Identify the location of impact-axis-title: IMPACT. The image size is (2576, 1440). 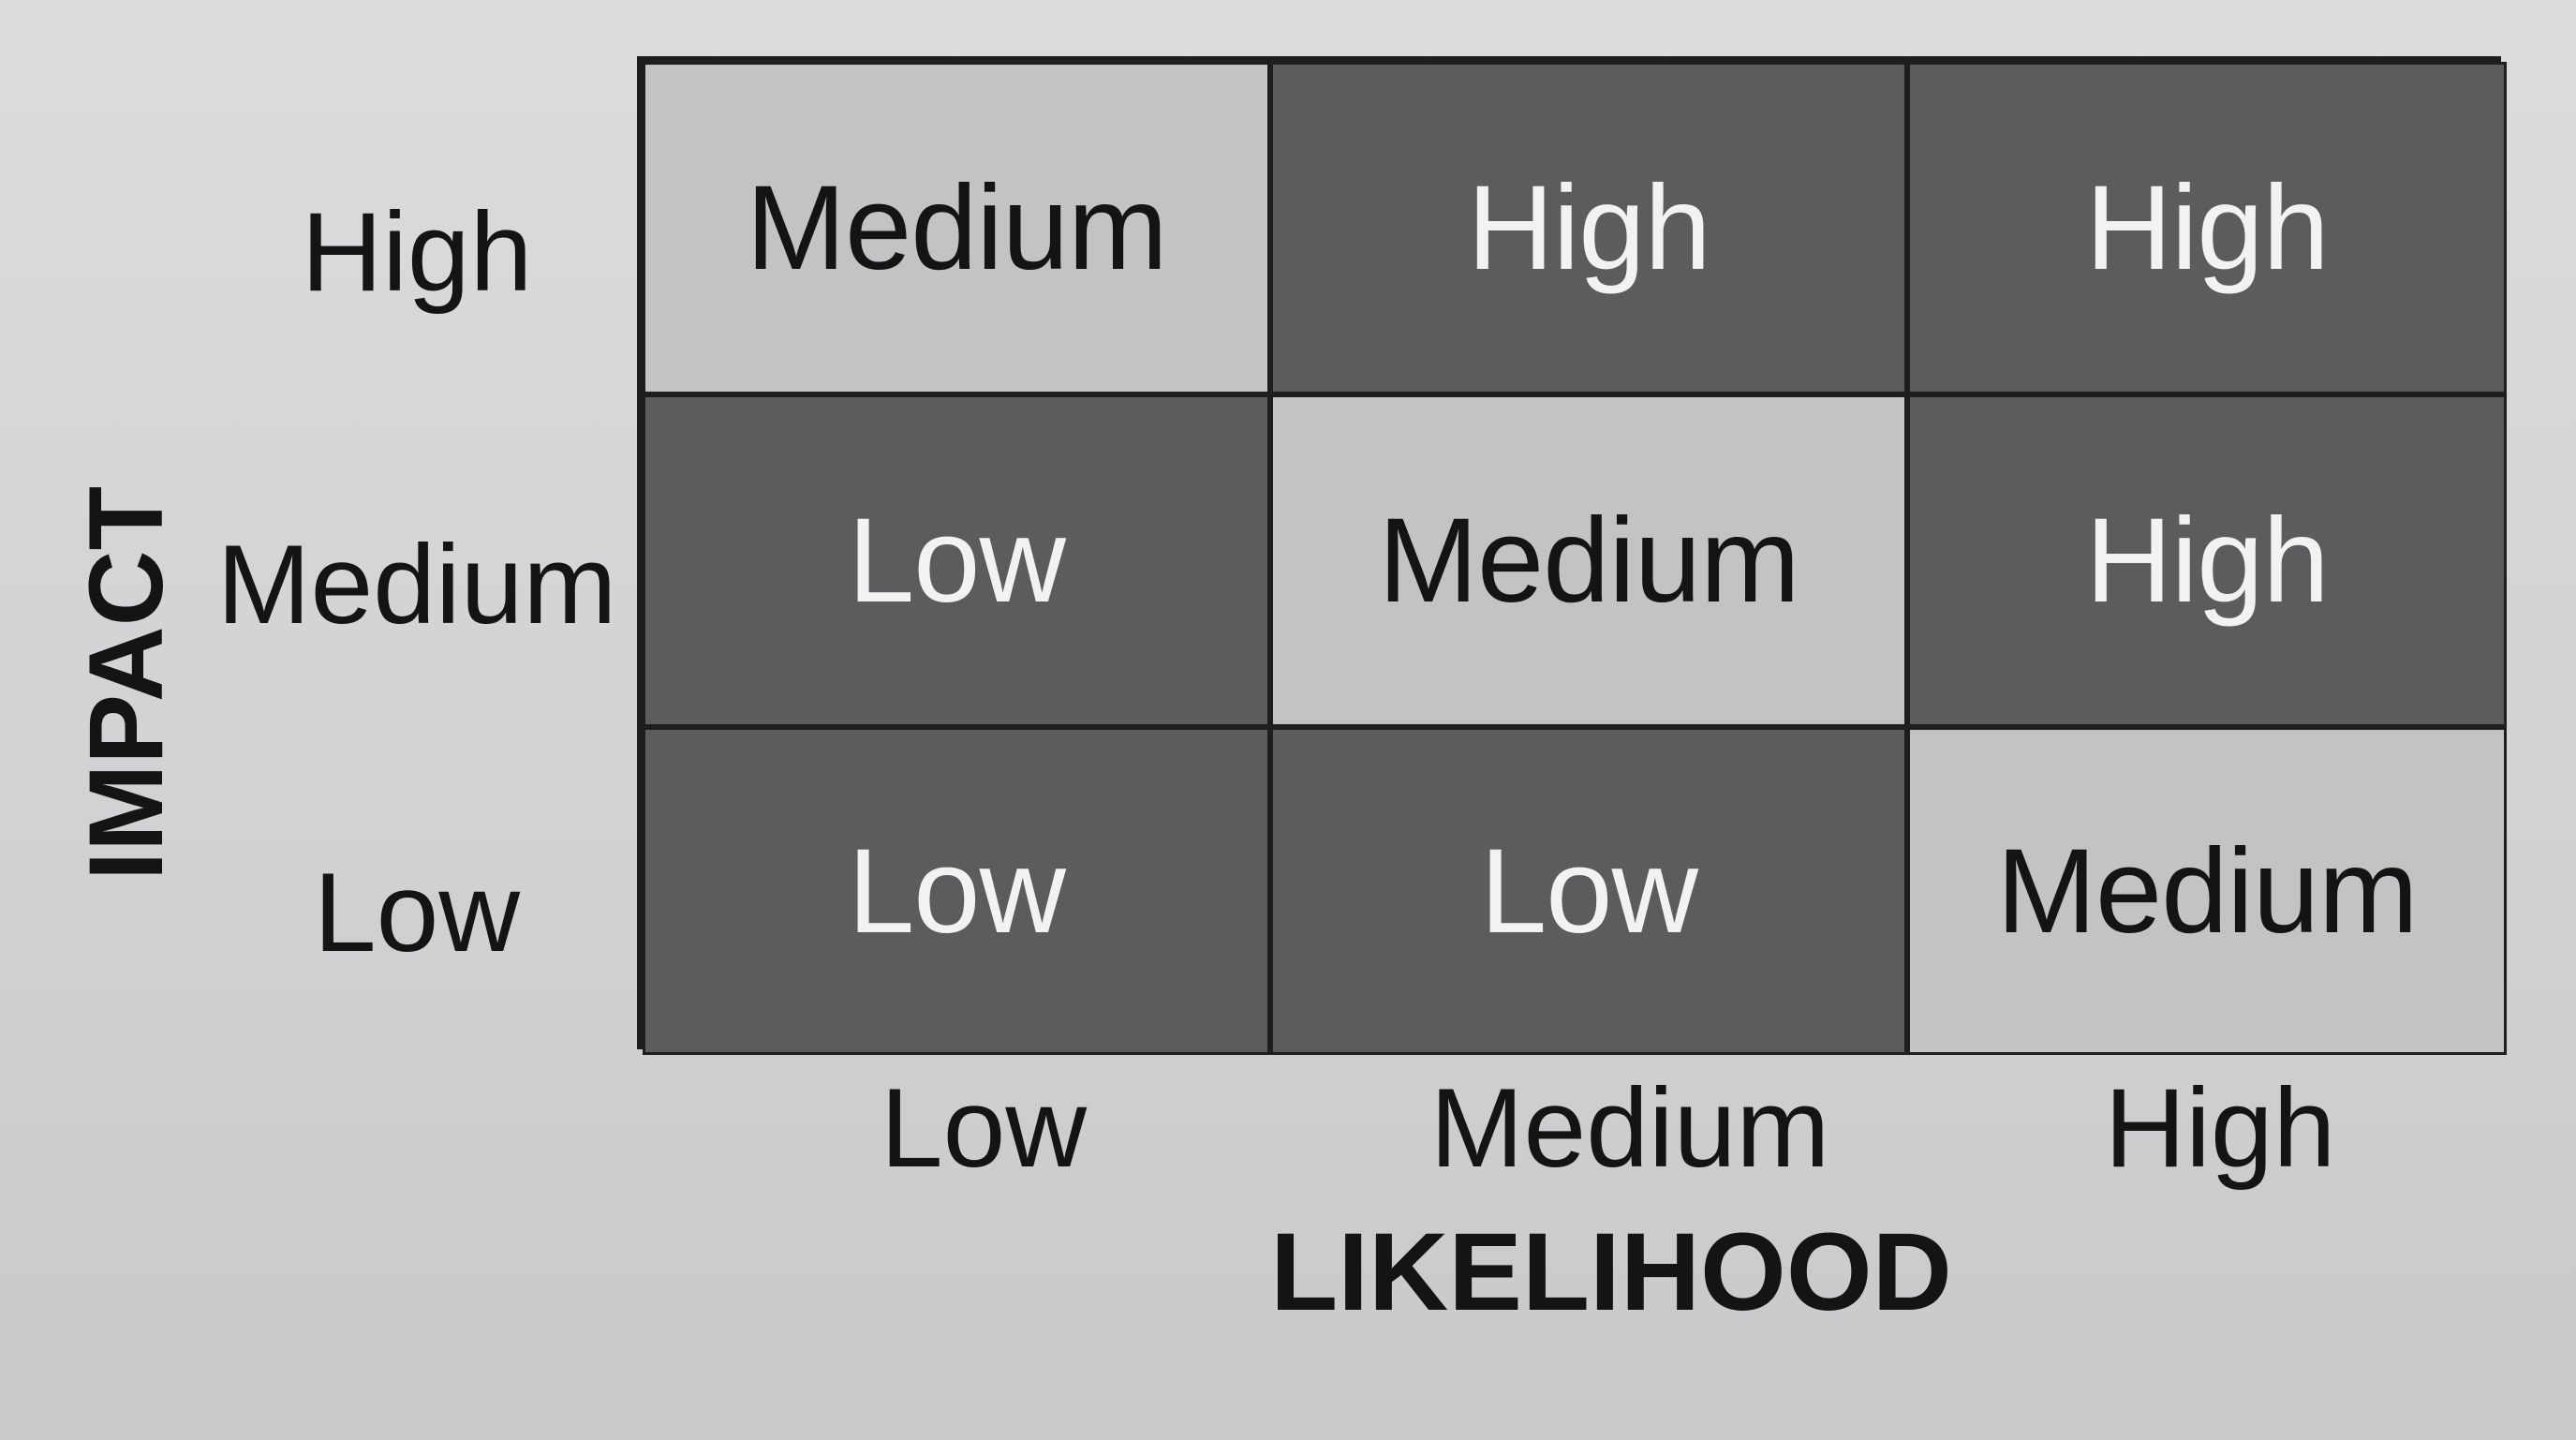
(126, 683).